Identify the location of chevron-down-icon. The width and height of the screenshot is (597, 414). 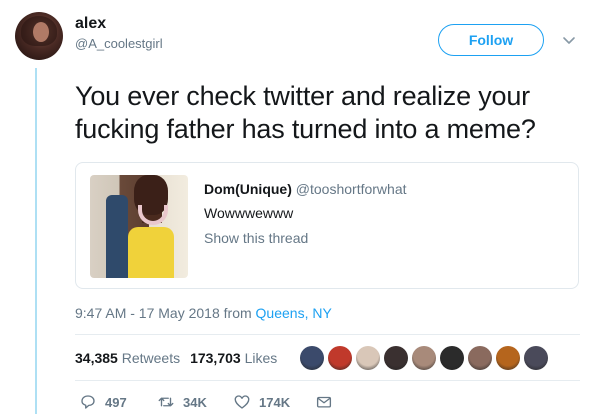
(569, 40).